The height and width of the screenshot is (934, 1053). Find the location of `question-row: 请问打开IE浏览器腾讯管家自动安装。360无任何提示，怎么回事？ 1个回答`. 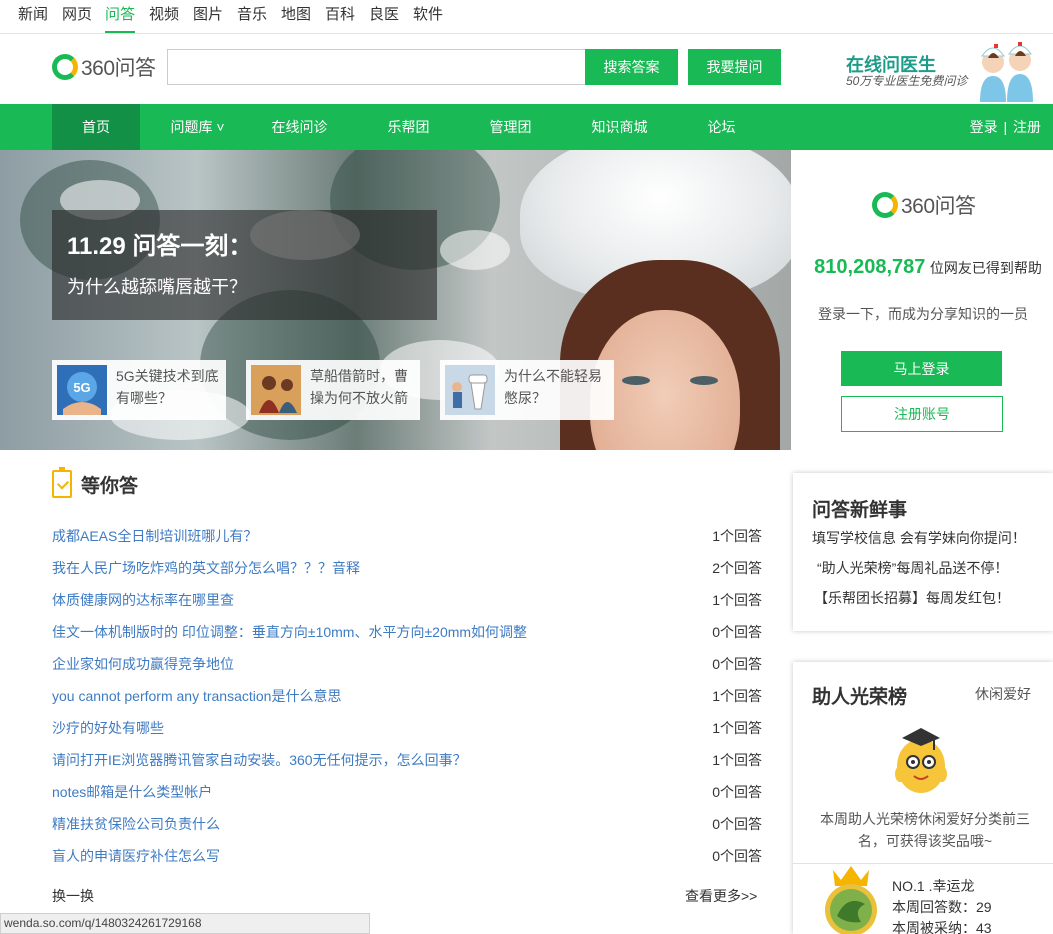

question-row: 请问打开IE浏览器腾讯管家自动安装。360无任何提示，怎么回事？ 1个回答 is located at coordinates (407, 760).